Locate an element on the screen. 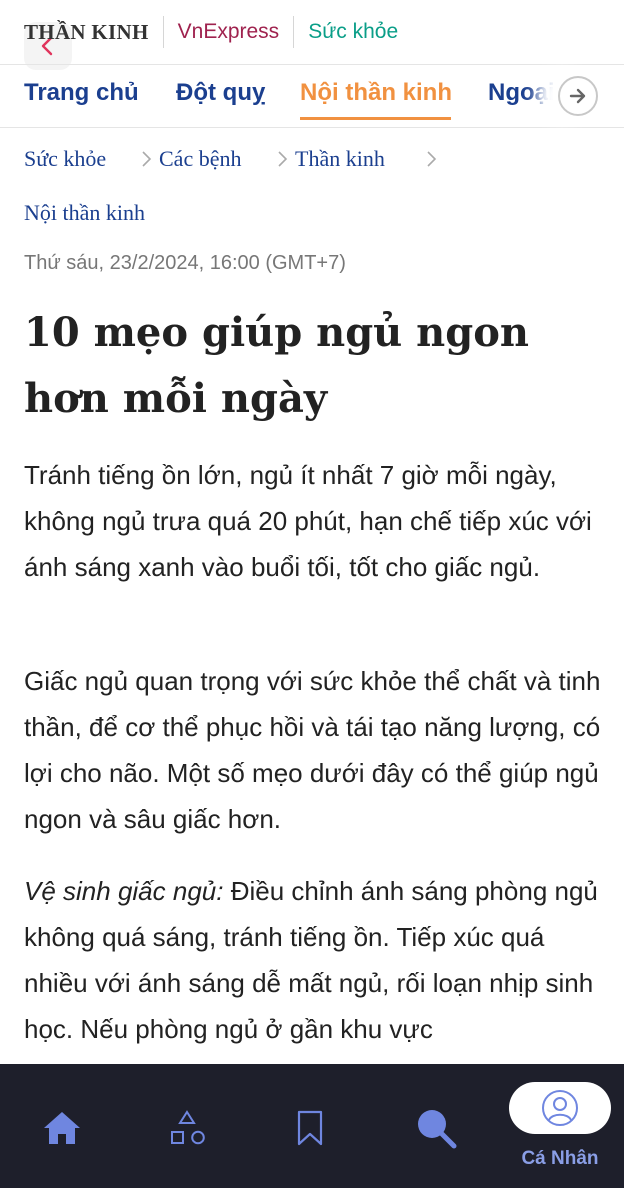 This screenshot has height=1188, width=624. bookmark-icon is located at coordinates (310, 1128).